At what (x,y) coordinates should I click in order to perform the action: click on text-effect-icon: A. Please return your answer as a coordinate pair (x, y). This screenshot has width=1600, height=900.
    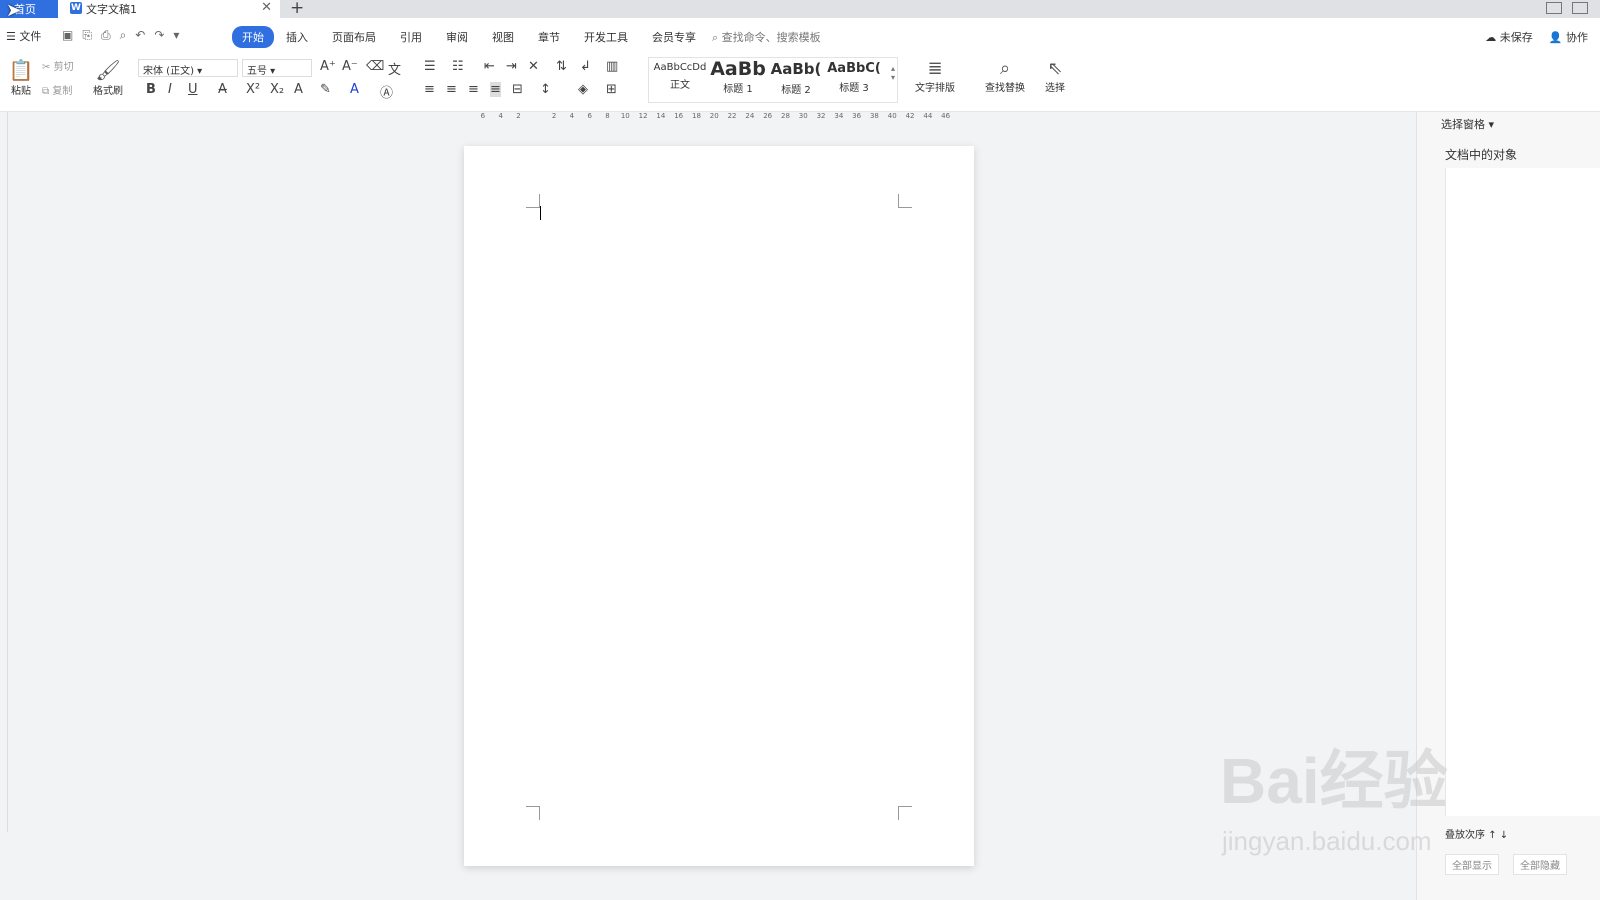
    Looking at the image, I should click on (298, 89).